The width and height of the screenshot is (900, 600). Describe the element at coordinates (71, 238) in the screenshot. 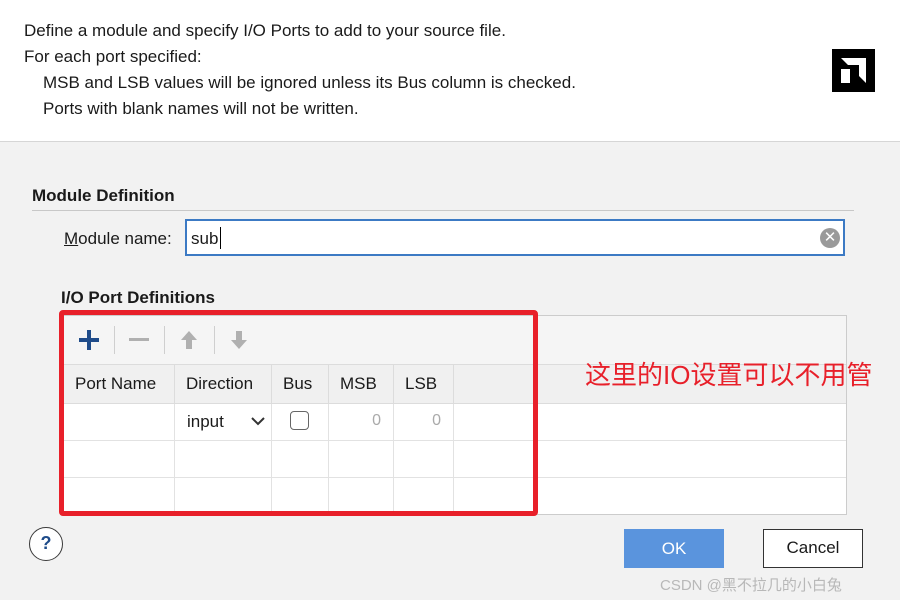

I see `mnemonic-letter: M` at that location.